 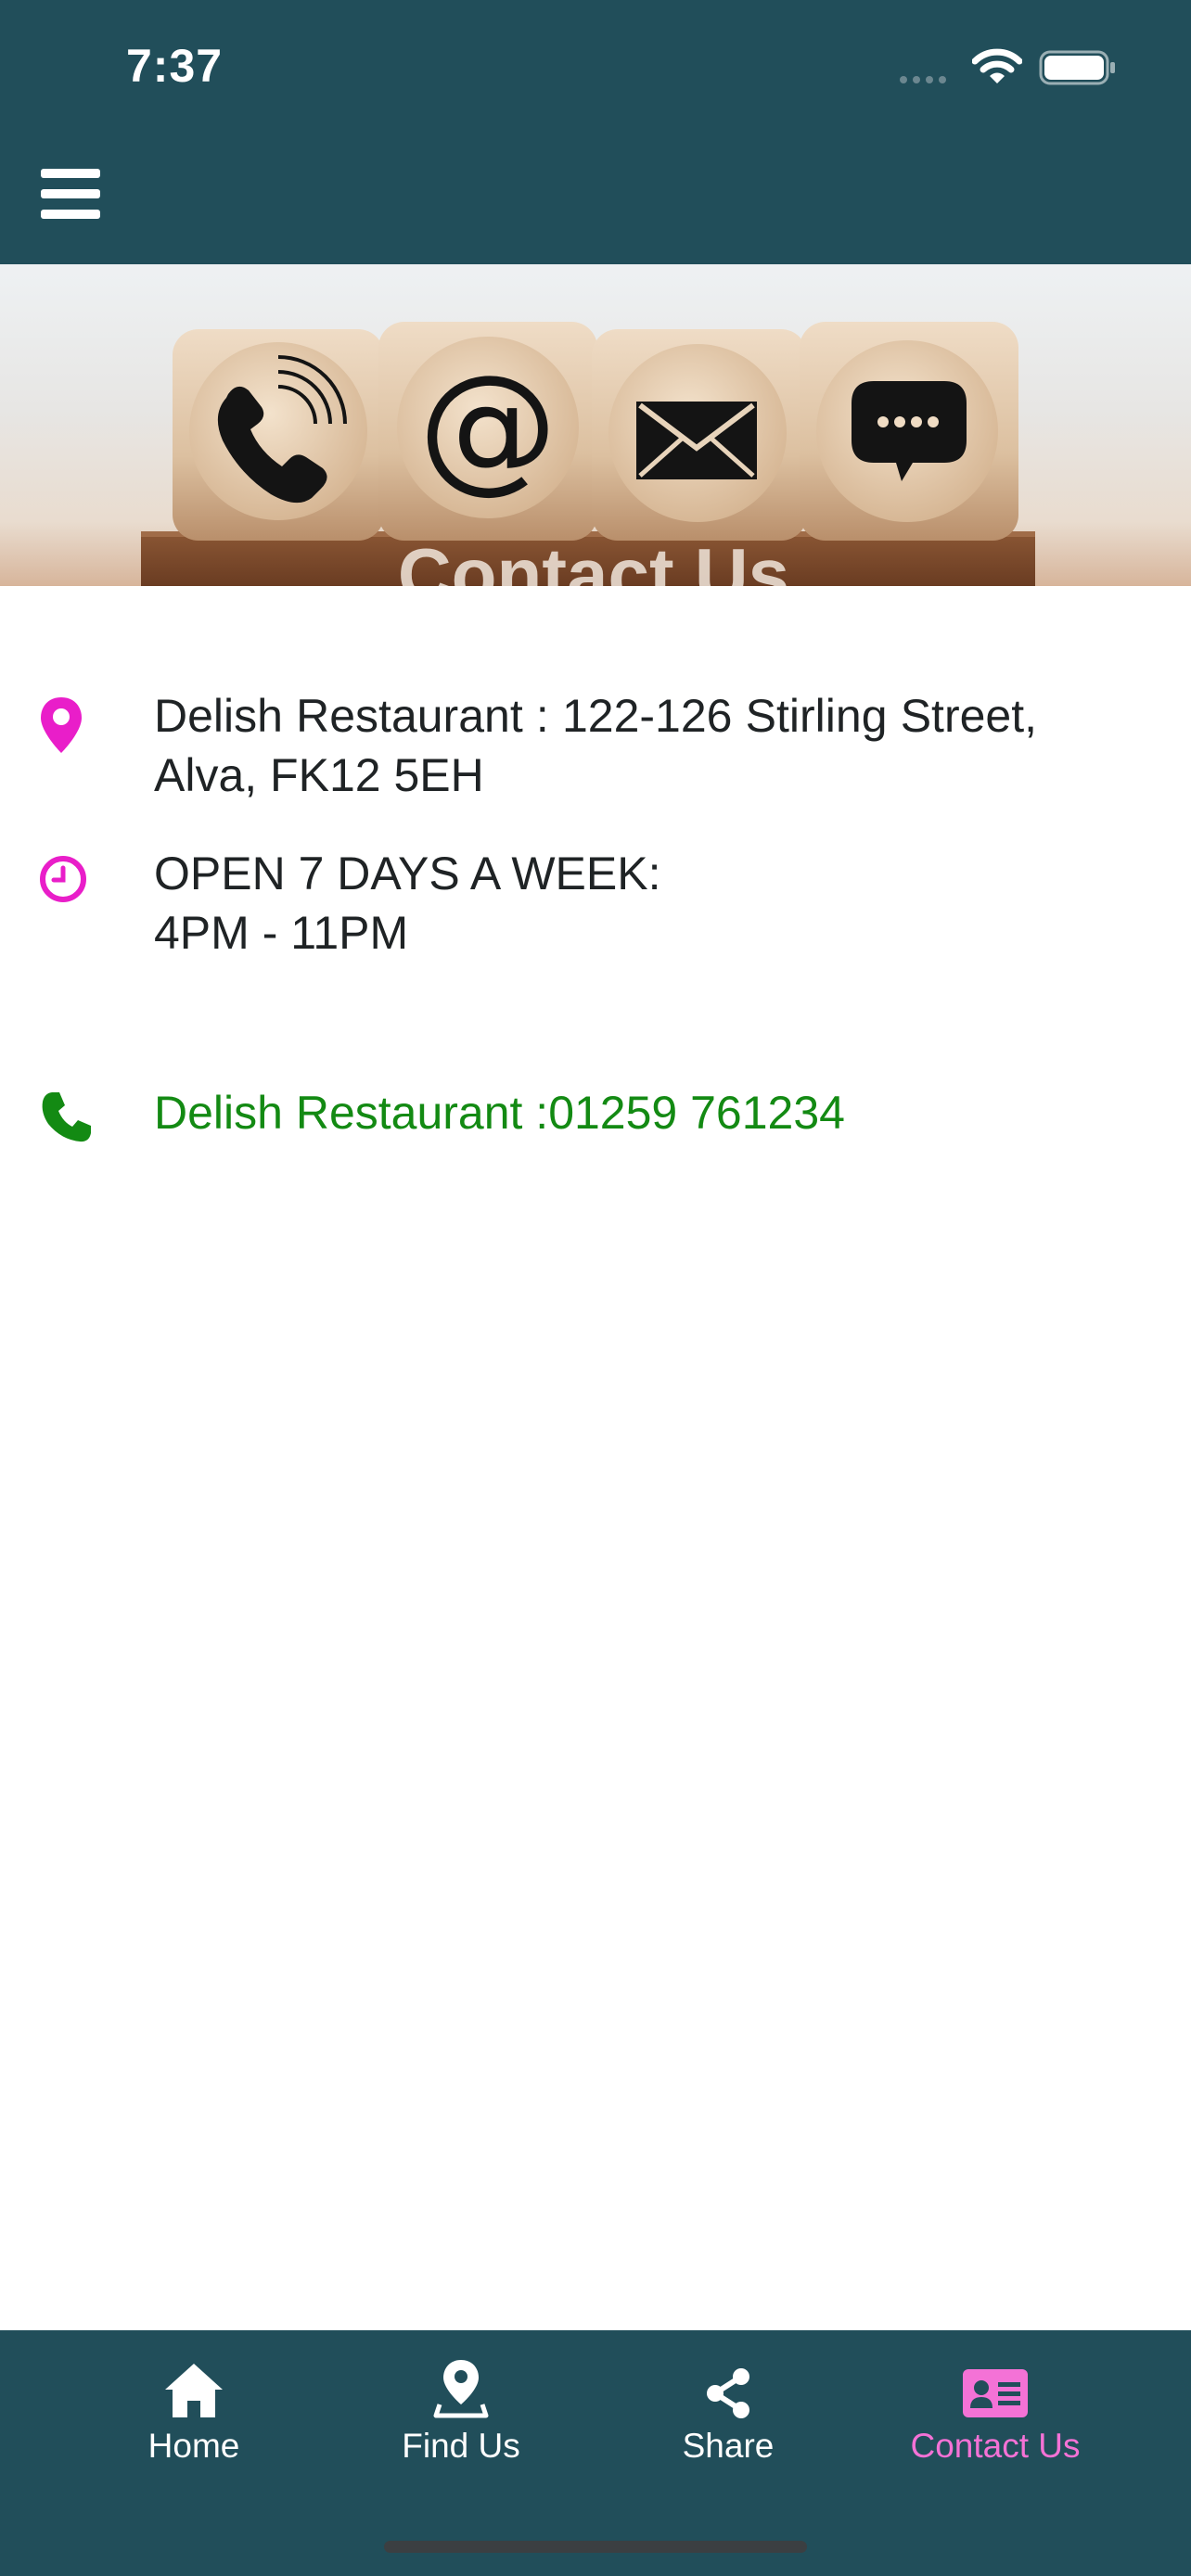 What do you see at coordinates (595, 903) in the screenshot?
I see `hours-text: OPEN 7 DAYS A WEEK: 4PM - 11PM` at bounding box center [595, 903].